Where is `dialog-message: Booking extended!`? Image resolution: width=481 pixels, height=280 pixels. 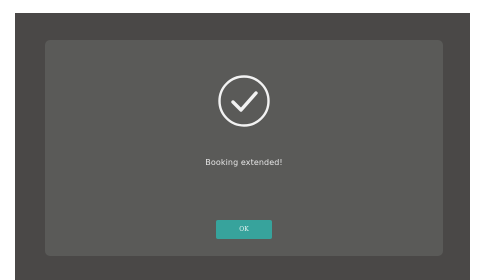
dialog-message: Booking extended! is located at coordinates (244, 162).